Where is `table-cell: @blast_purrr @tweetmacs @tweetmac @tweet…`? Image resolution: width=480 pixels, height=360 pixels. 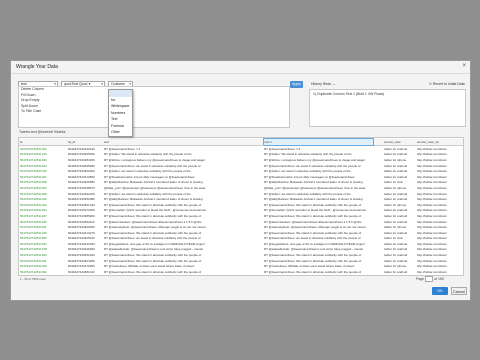 table-cell: @blast_purrr @tweetmacs @tweetmac @tweet… is located at coordinates (315, 187).